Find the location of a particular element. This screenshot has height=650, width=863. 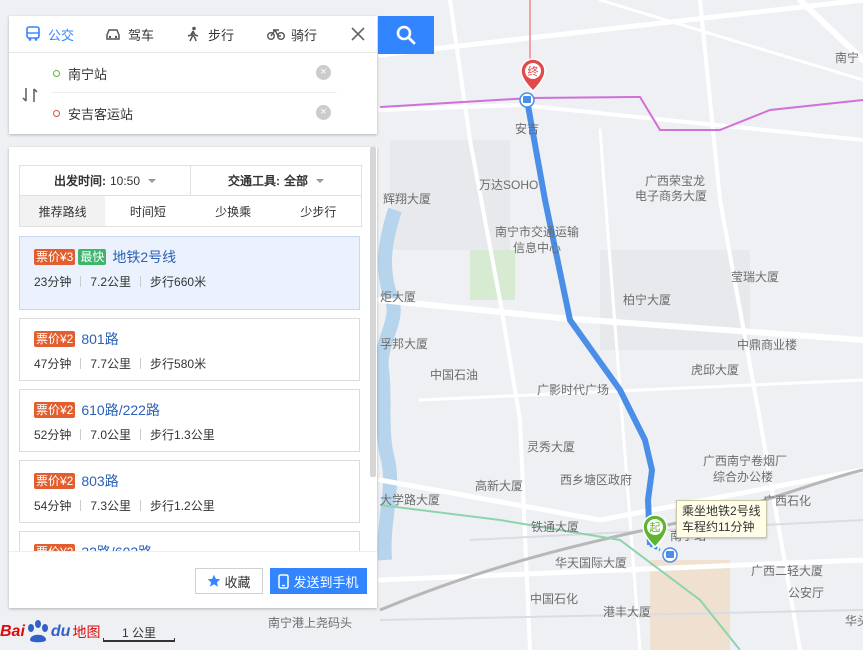

route-name: 地铁2号线 is located at coordinates (144, 257).